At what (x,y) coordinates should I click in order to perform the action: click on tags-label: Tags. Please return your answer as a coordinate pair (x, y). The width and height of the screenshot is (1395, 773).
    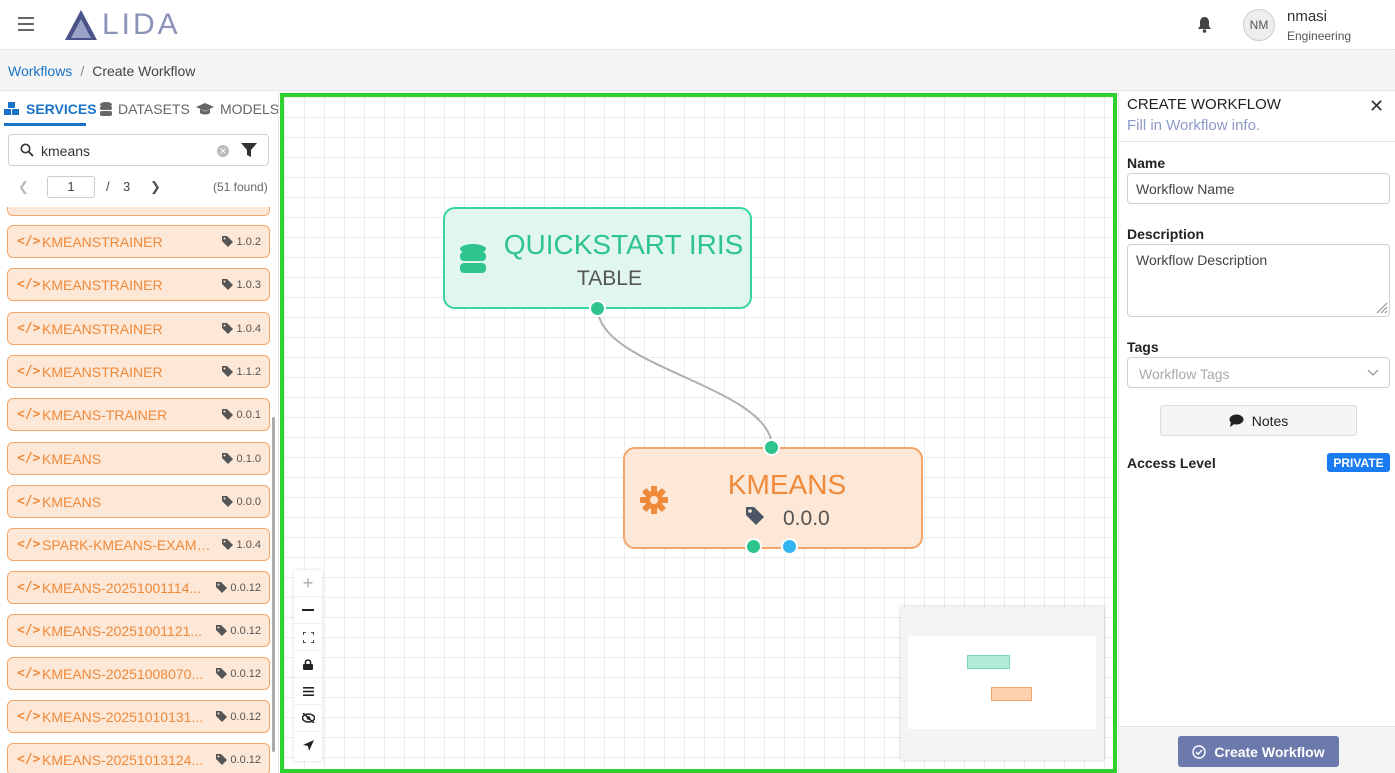
    Looking at the image, I should click on (1143, 347).